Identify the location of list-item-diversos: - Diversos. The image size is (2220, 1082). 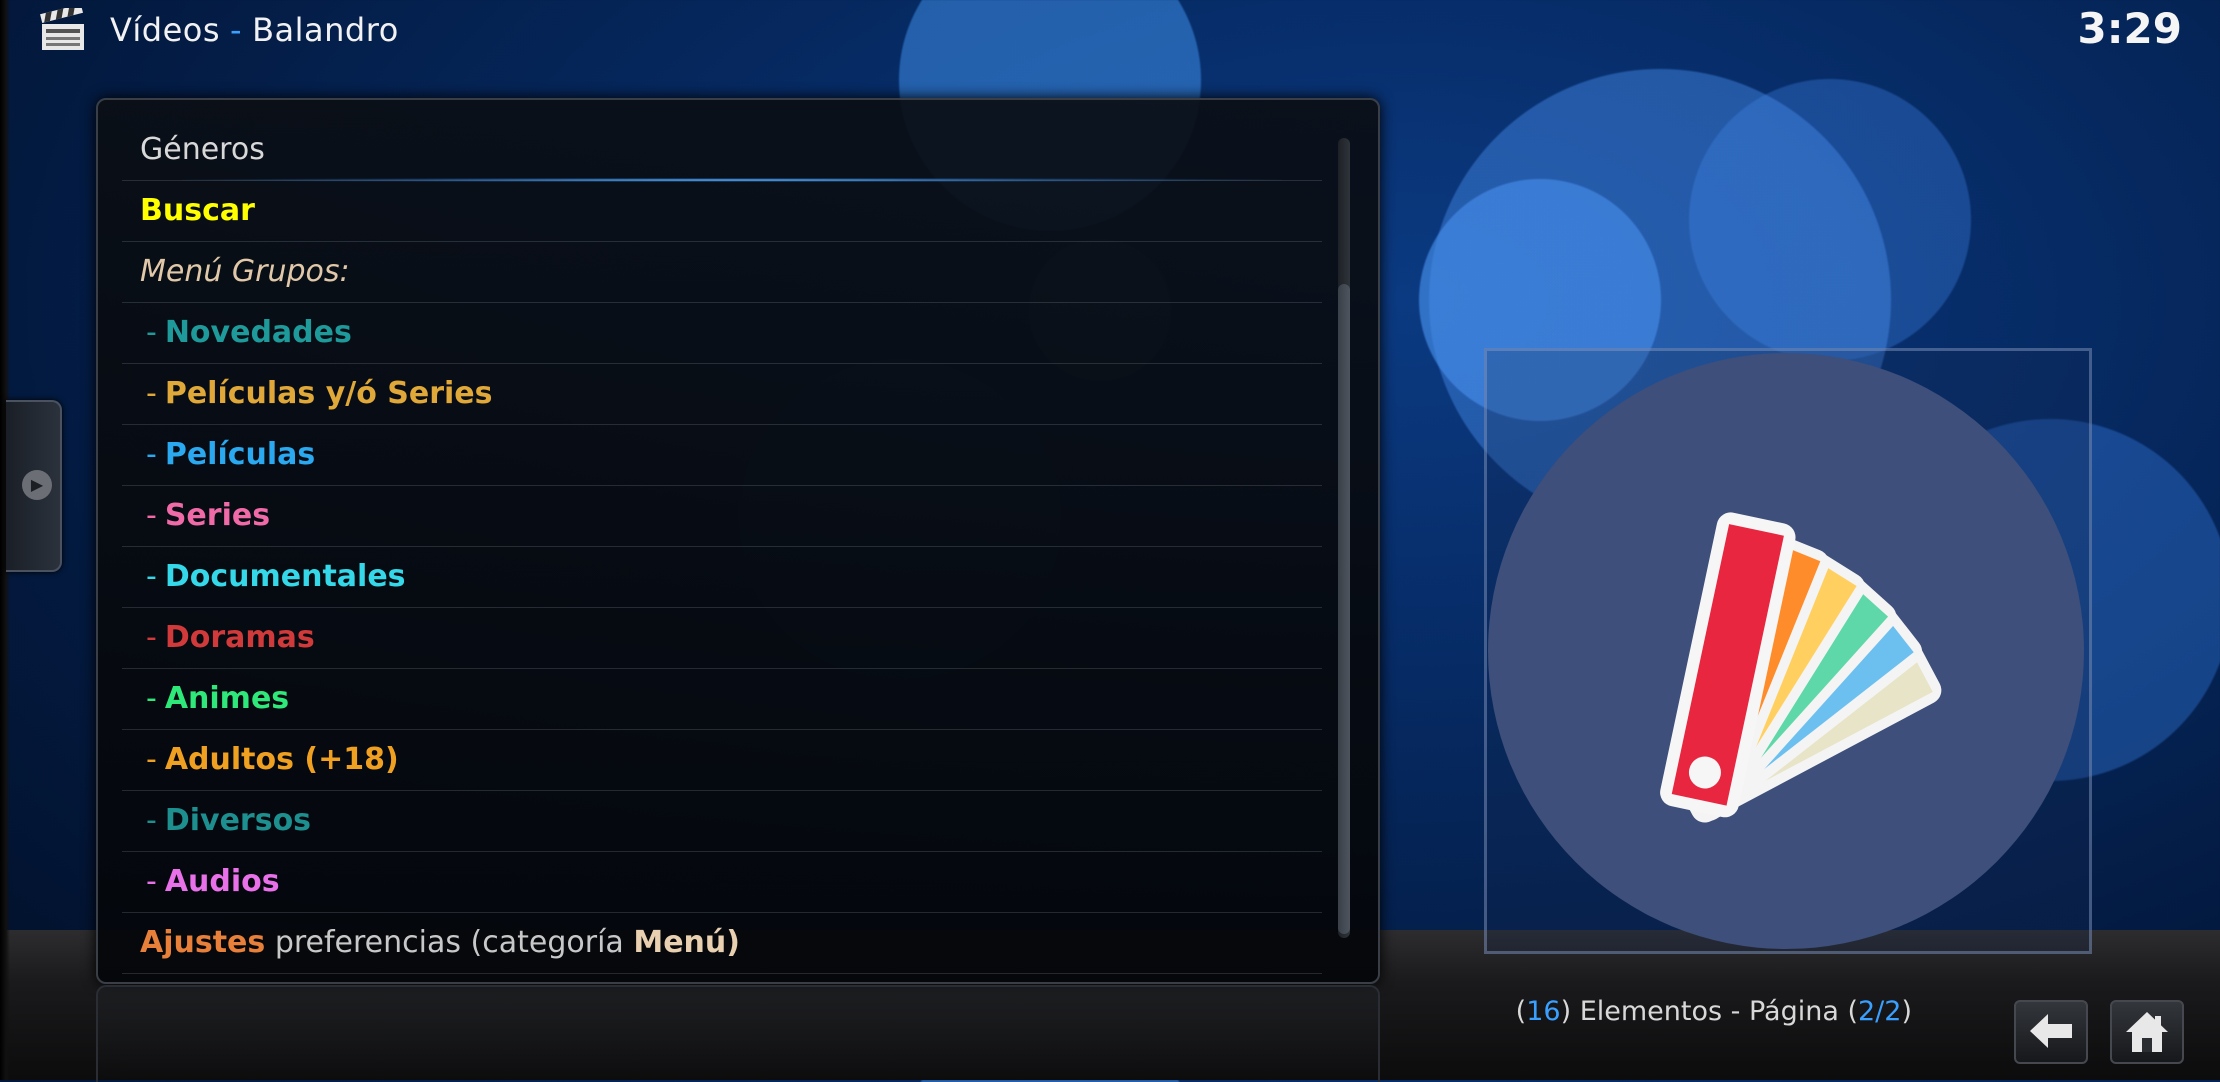
(722, 821).